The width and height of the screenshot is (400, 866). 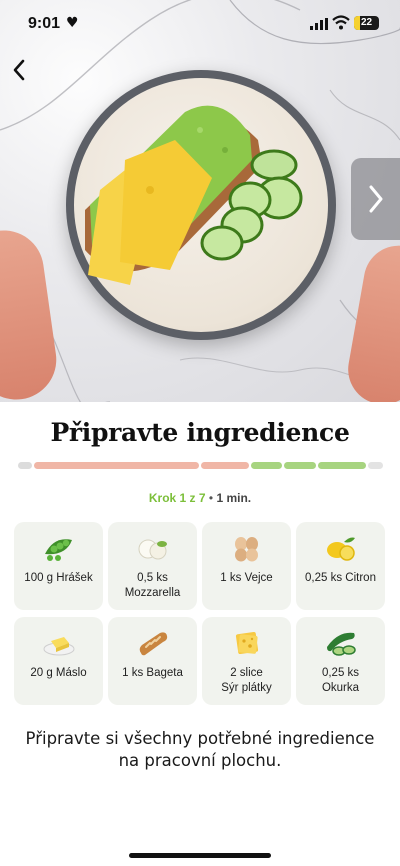 I want to click on chevron-left-icon, so click(x=19, y=70).